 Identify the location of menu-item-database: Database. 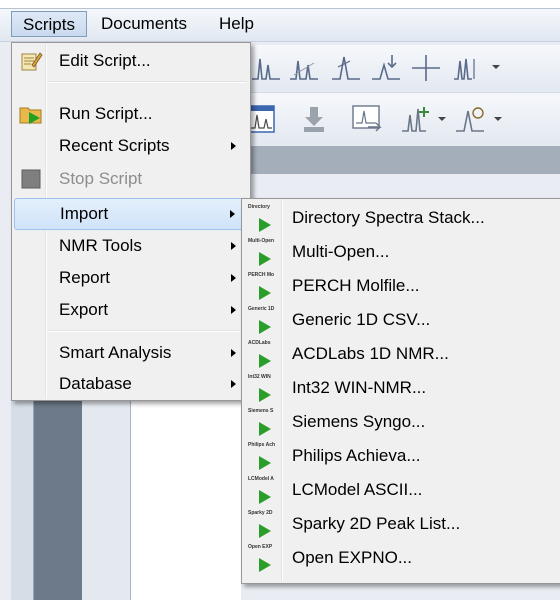
(131, 384).